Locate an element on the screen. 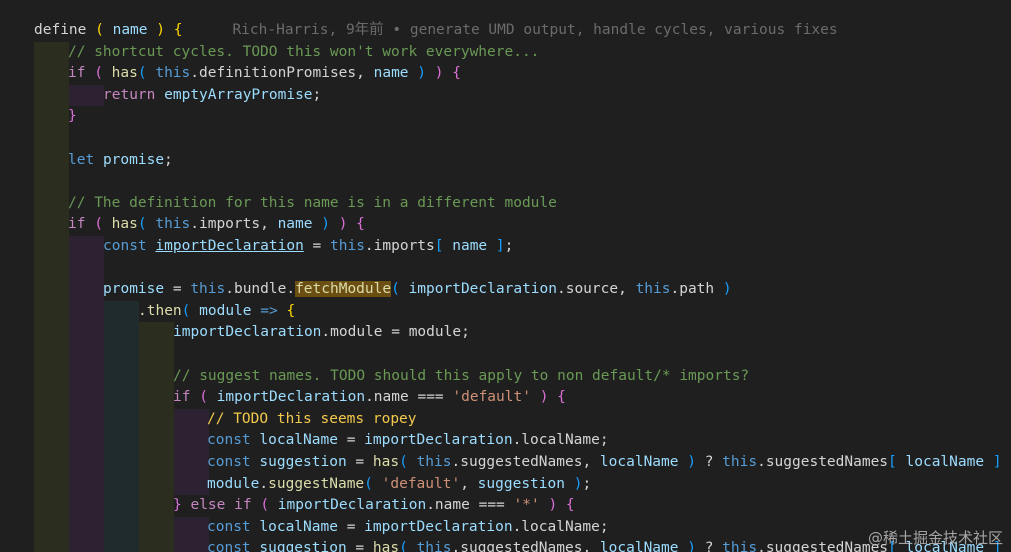 The height and width of the screenshot is (552, 1011). code-text: } is located at coordinates (72, 116).